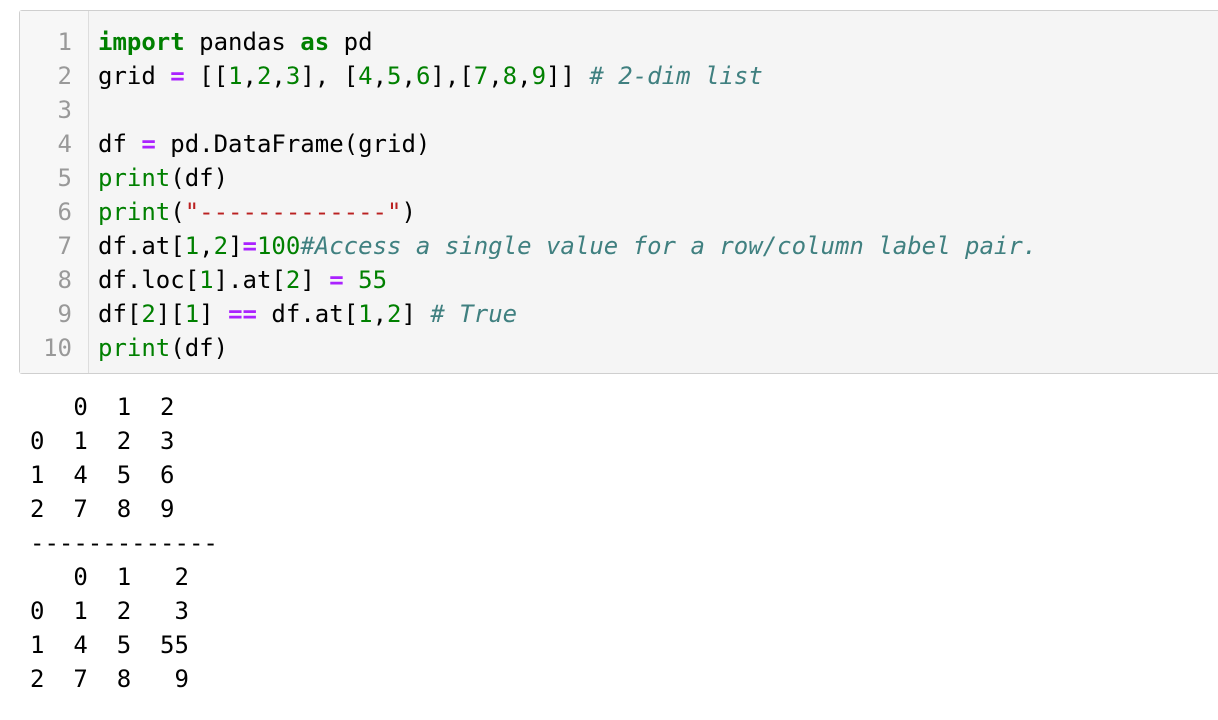 This screenshot has width=1218, height=720. I want to click on code-token: ].at[, so click(249, 280).